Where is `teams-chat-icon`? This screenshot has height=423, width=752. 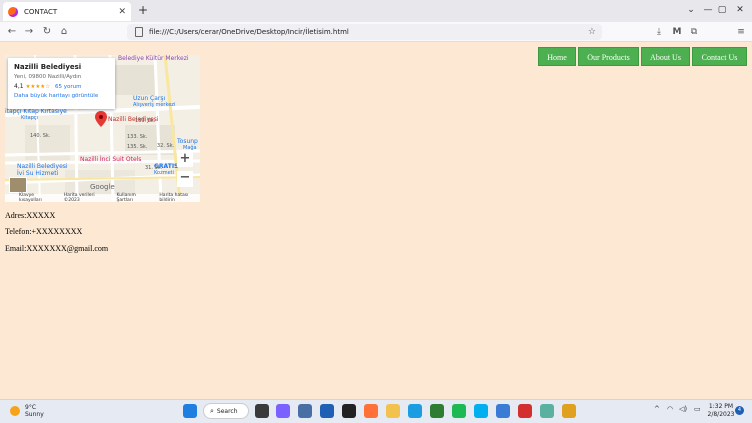
teams-chat-icon is located at coordinates (283, 411).